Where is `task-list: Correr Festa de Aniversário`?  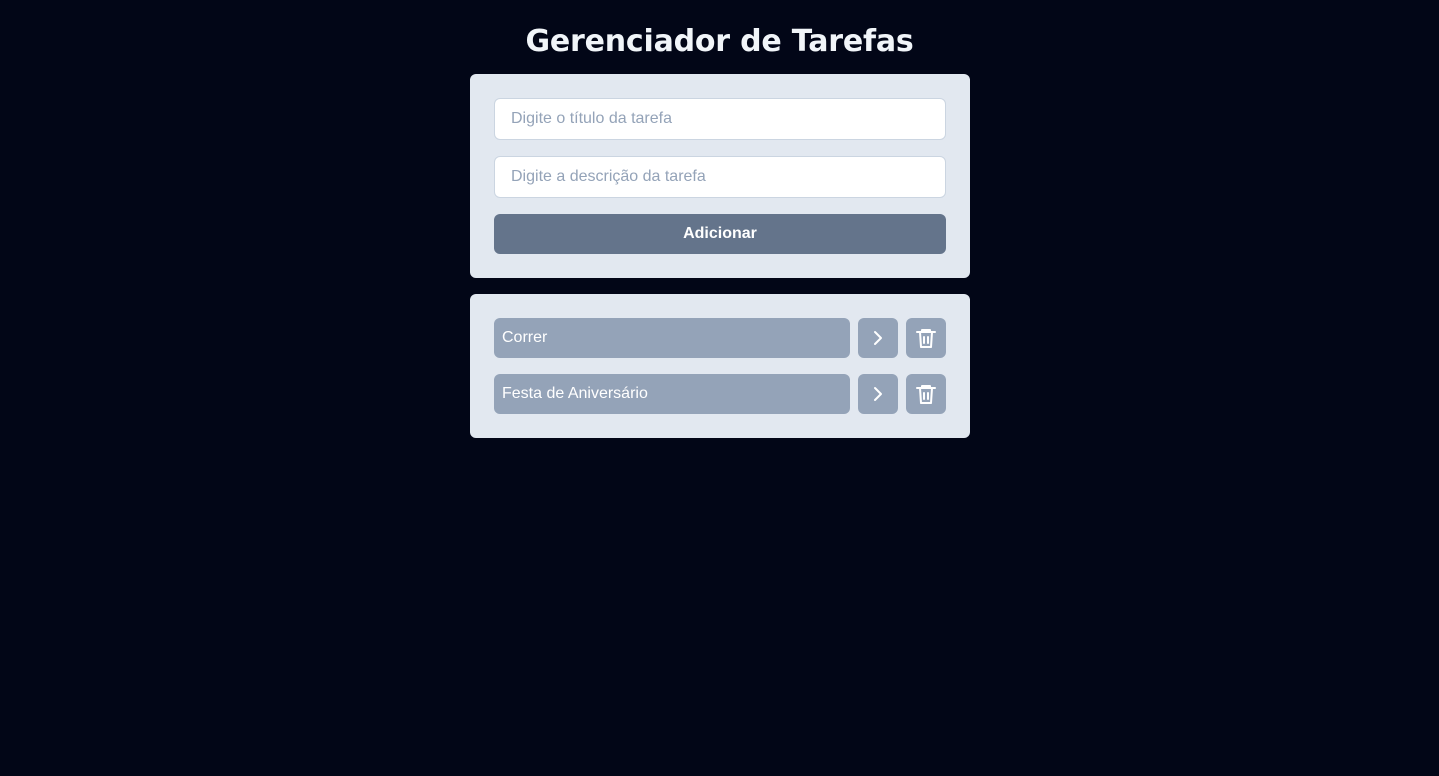
task-list: Correr Festa de Aniversário is located at coordinates (720, 366).